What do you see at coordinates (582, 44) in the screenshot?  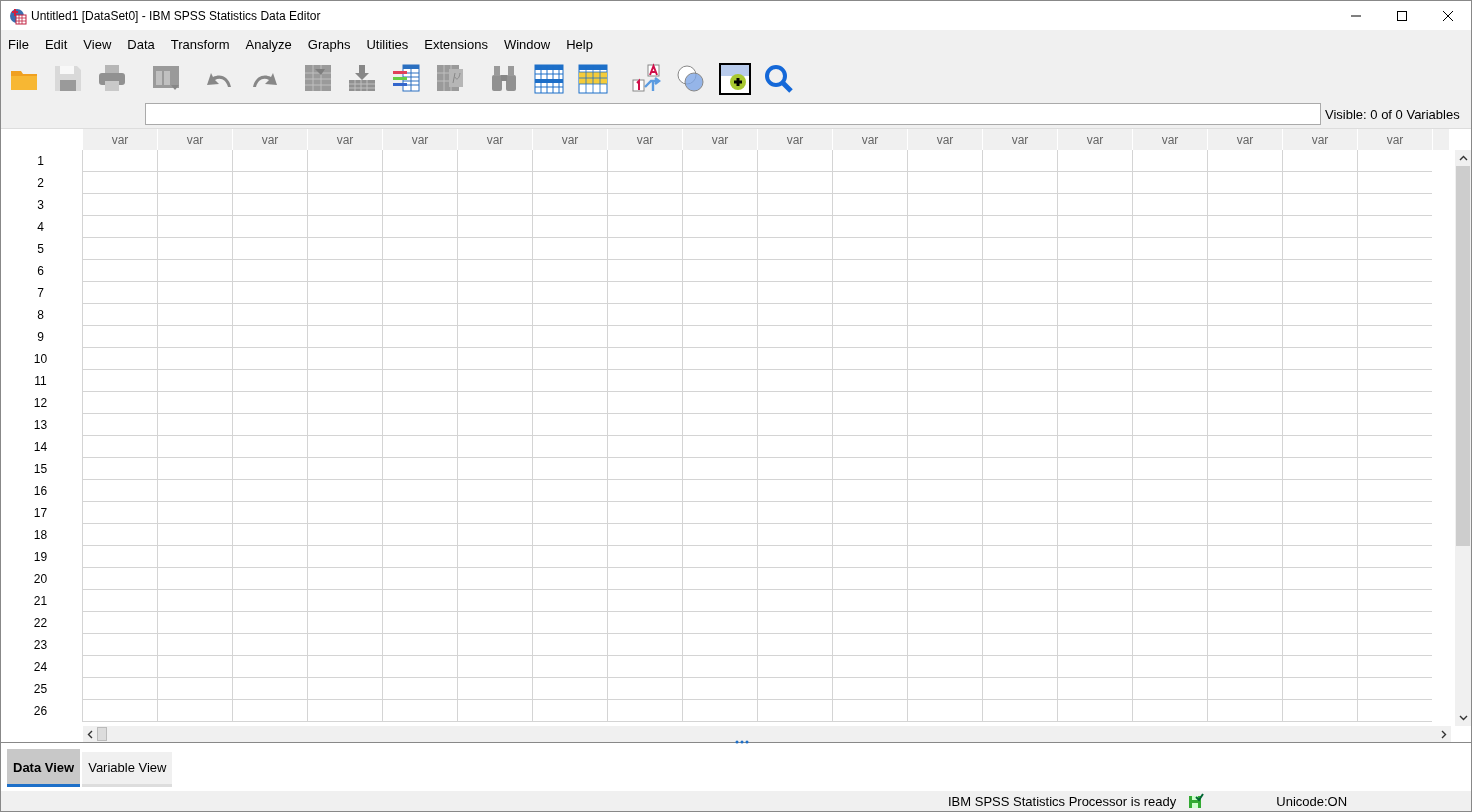 I see `menu-item: Help` at bounding box center [582, 44].